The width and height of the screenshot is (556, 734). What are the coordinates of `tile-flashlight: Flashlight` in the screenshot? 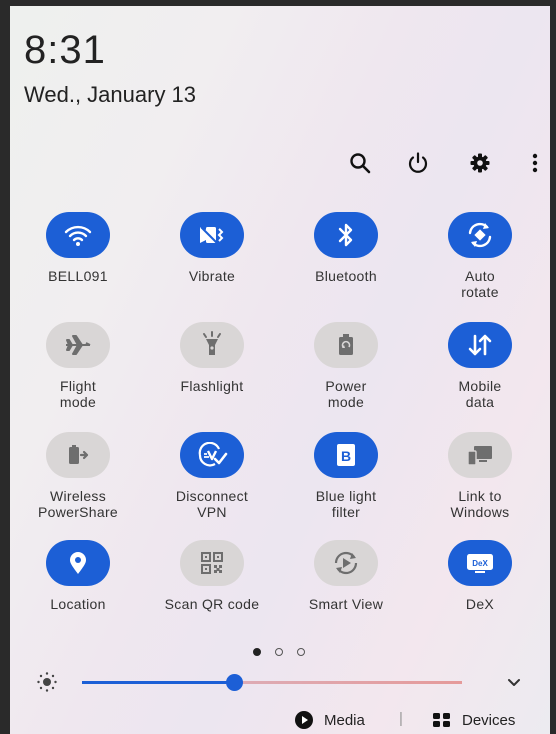 It's located at (212, 358).